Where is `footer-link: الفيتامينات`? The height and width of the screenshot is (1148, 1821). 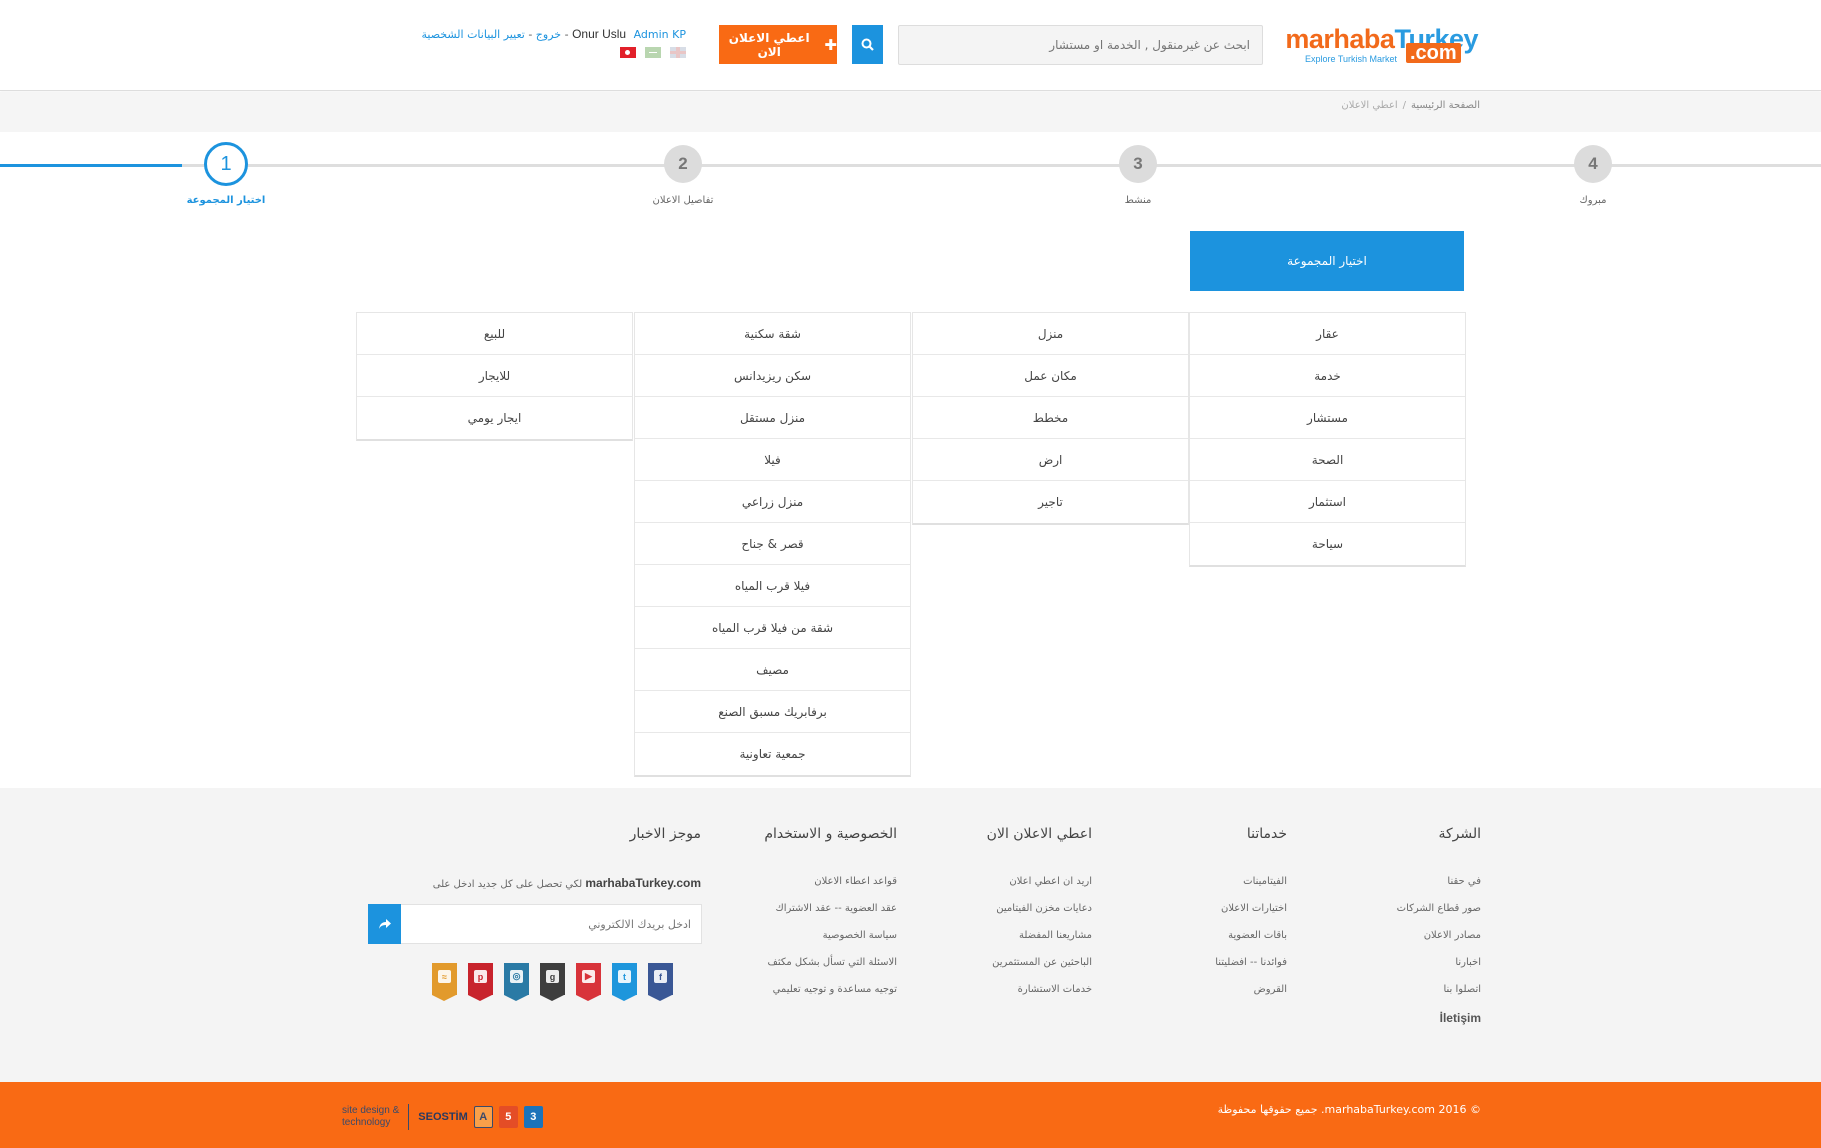
footer-link: الفيتامينات is located at coordinates (1213, 889).